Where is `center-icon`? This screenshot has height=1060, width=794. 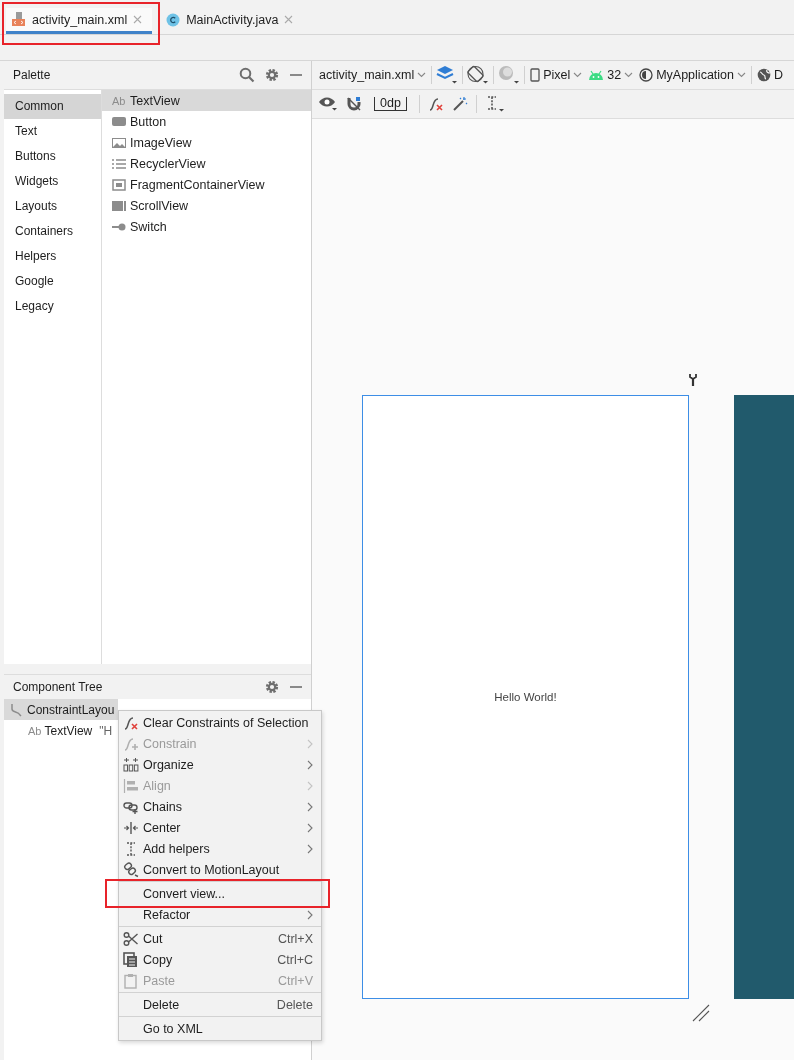
center-icon is located at coordinates (131, 827).